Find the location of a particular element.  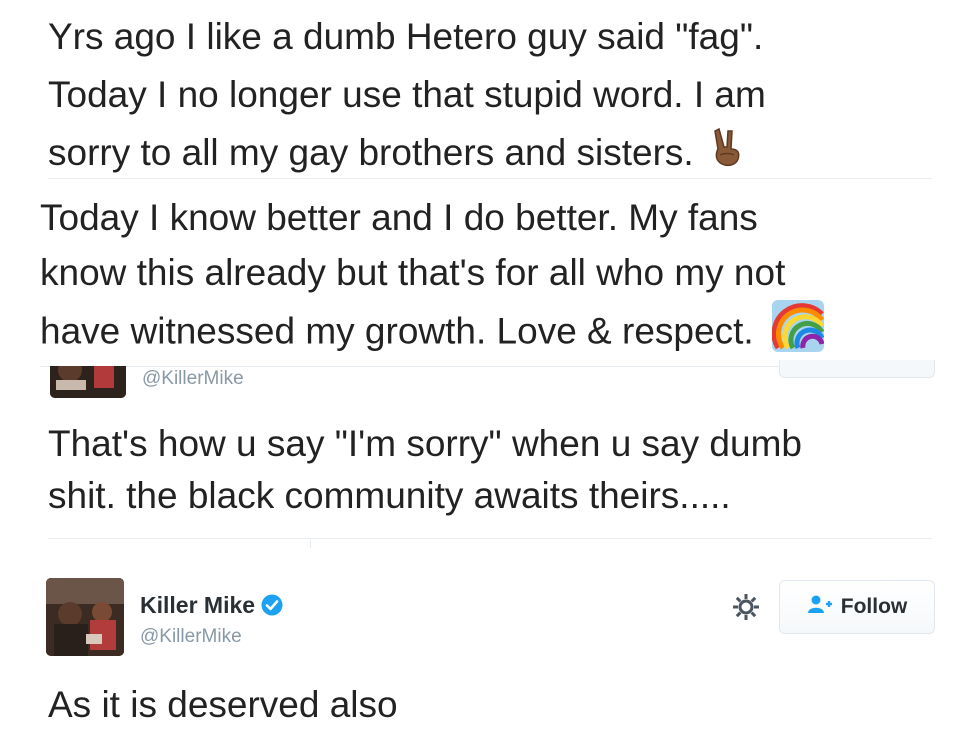

verified-badge-icon is located at coordinates (272, 608).